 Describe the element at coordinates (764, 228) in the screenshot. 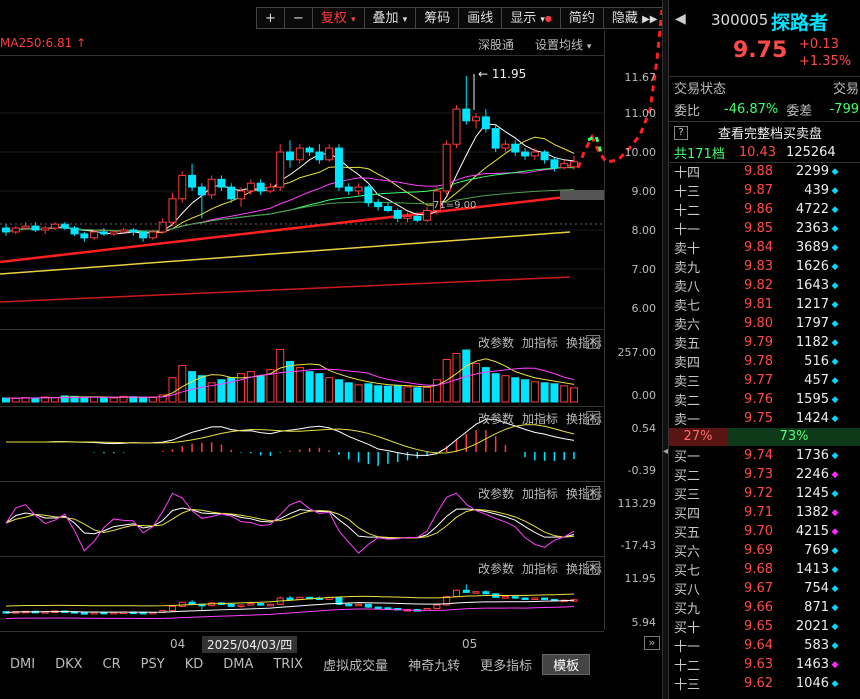

I see `order-level-row: 十一 9.85 2363 ◆` at that location.